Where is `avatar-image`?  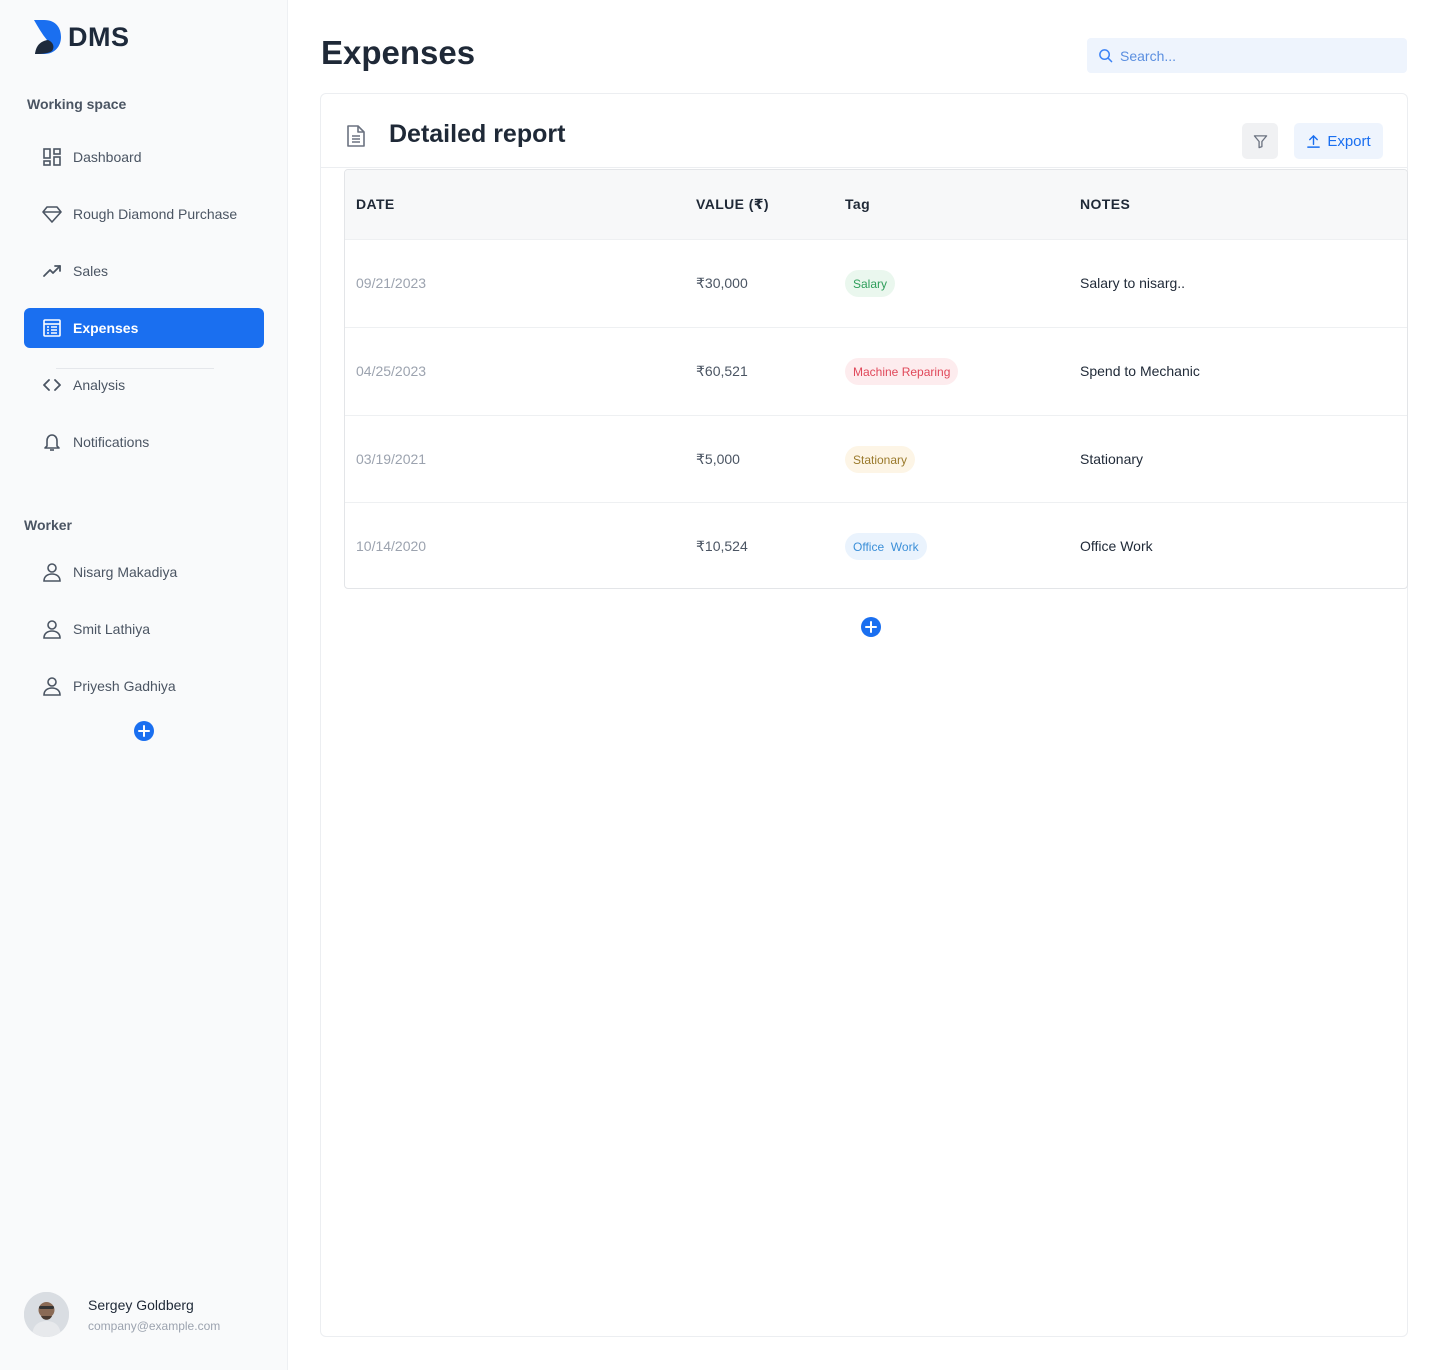 avatar-image is located at coordinates (46, 1314).